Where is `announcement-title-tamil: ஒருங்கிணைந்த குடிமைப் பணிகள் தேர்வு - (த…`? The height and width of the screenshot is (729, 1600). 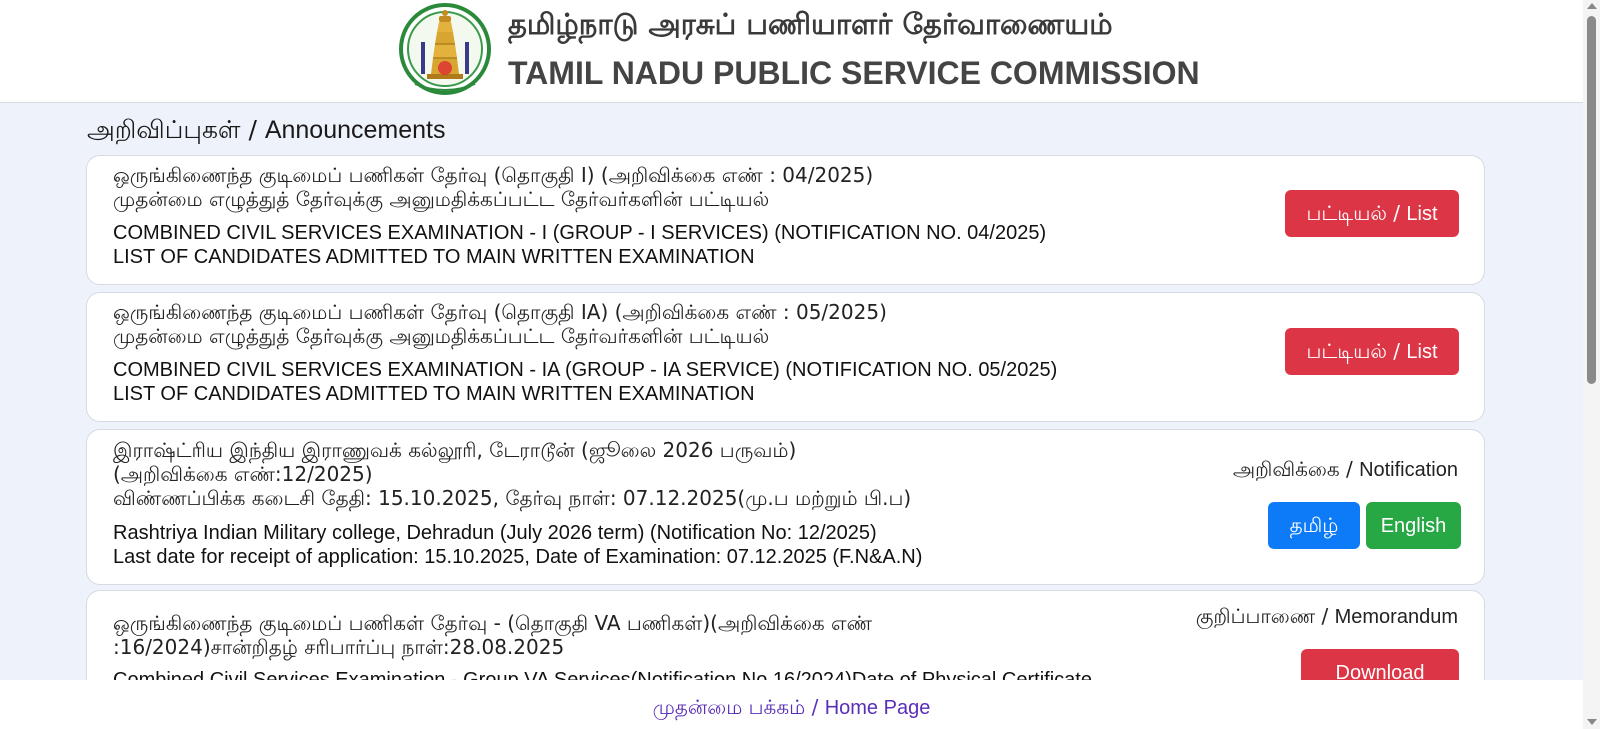
announcement-title-tamil: ஒருங்கிணைந்த குடிமைப் பணிகள் தேர்வு - (த… is located at coordinates (493, 623).